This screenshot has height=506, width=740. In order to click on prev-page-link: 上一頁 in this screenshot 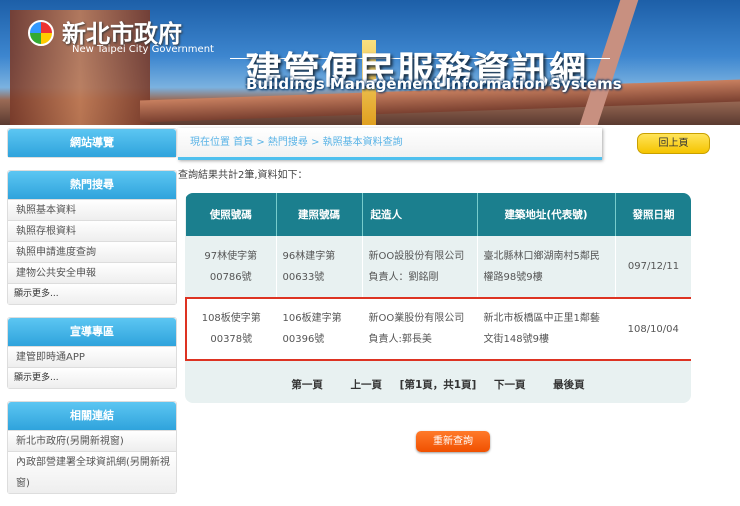, I will do `click(366, 385)`.